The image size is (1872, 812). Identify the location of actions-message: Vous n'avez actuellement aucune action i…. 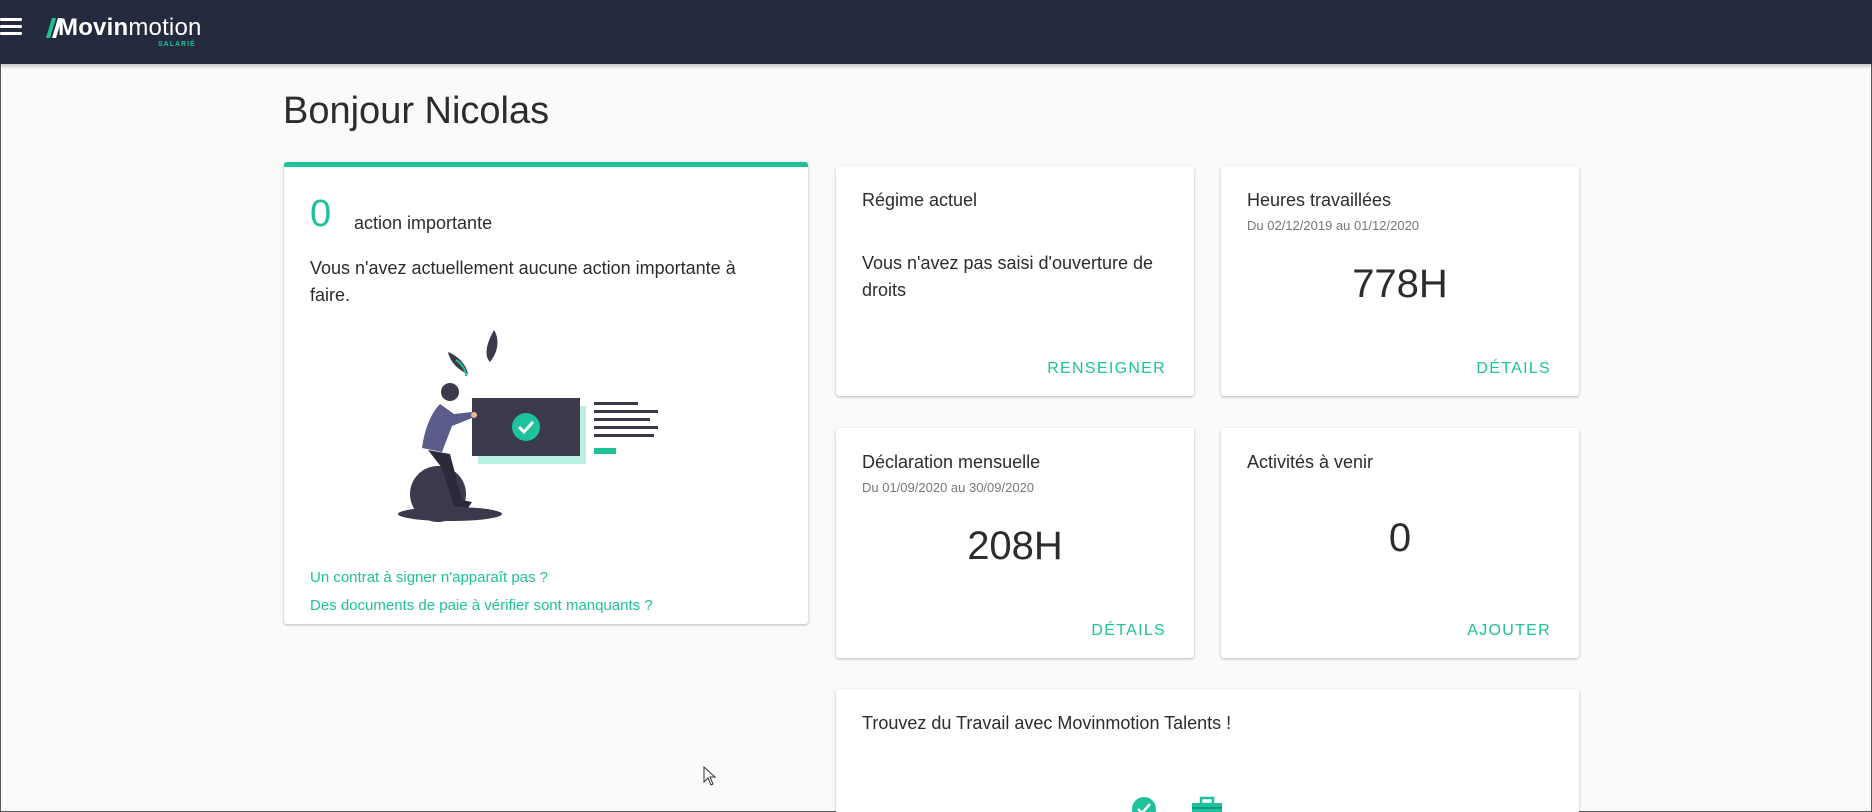
(523, 281).